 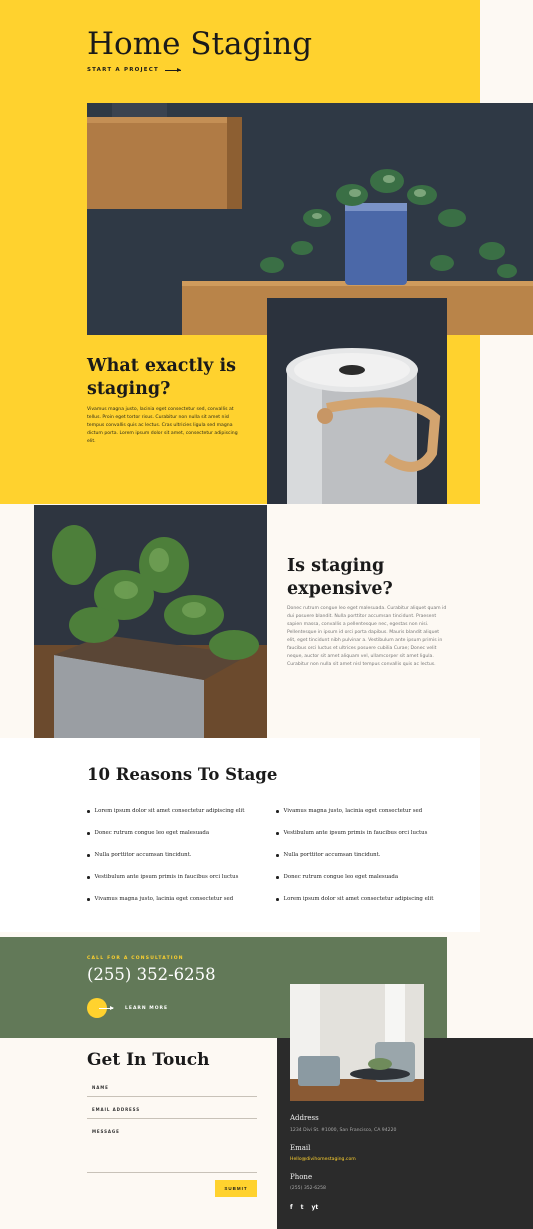 I want to click on contact-heading: Get In Touch, so click(x=148, y=1060).